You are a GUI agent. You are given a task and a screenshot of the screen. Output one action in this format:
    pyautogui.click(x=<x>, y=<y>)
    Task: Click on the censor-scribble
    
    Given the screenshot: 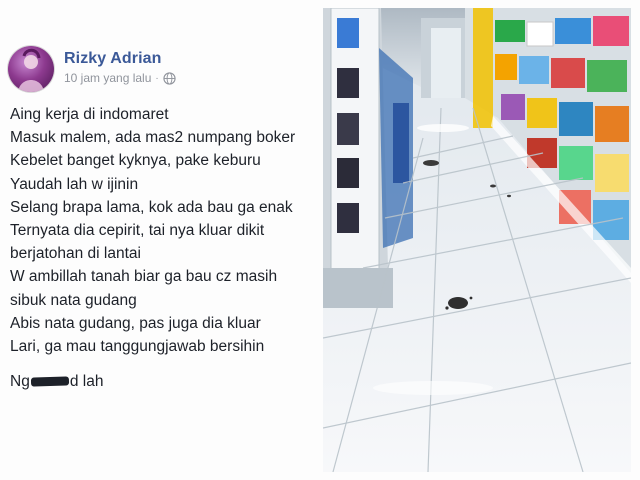 What is the action you would take?
    pyautogui.click(x=49, y=382)
    